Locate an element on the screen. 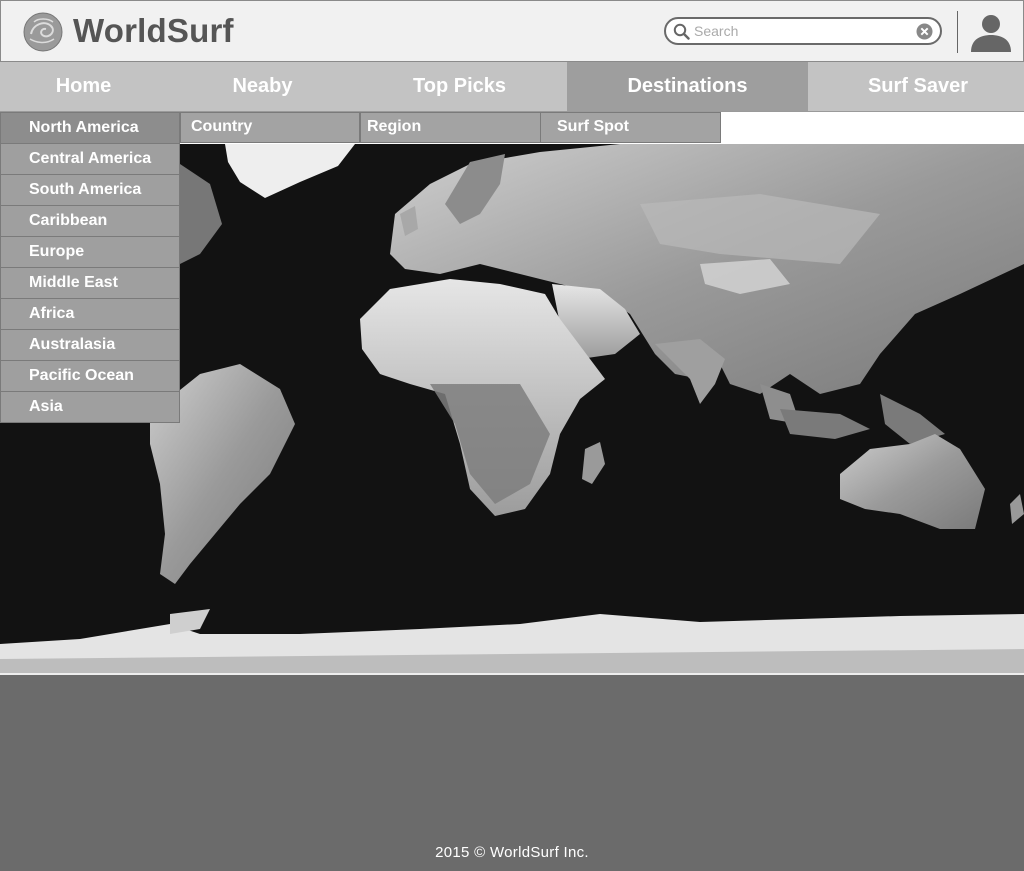 The width and height of the screenshot is (1024, 871). region-asia: Asia is located at coordinates (90, 407).